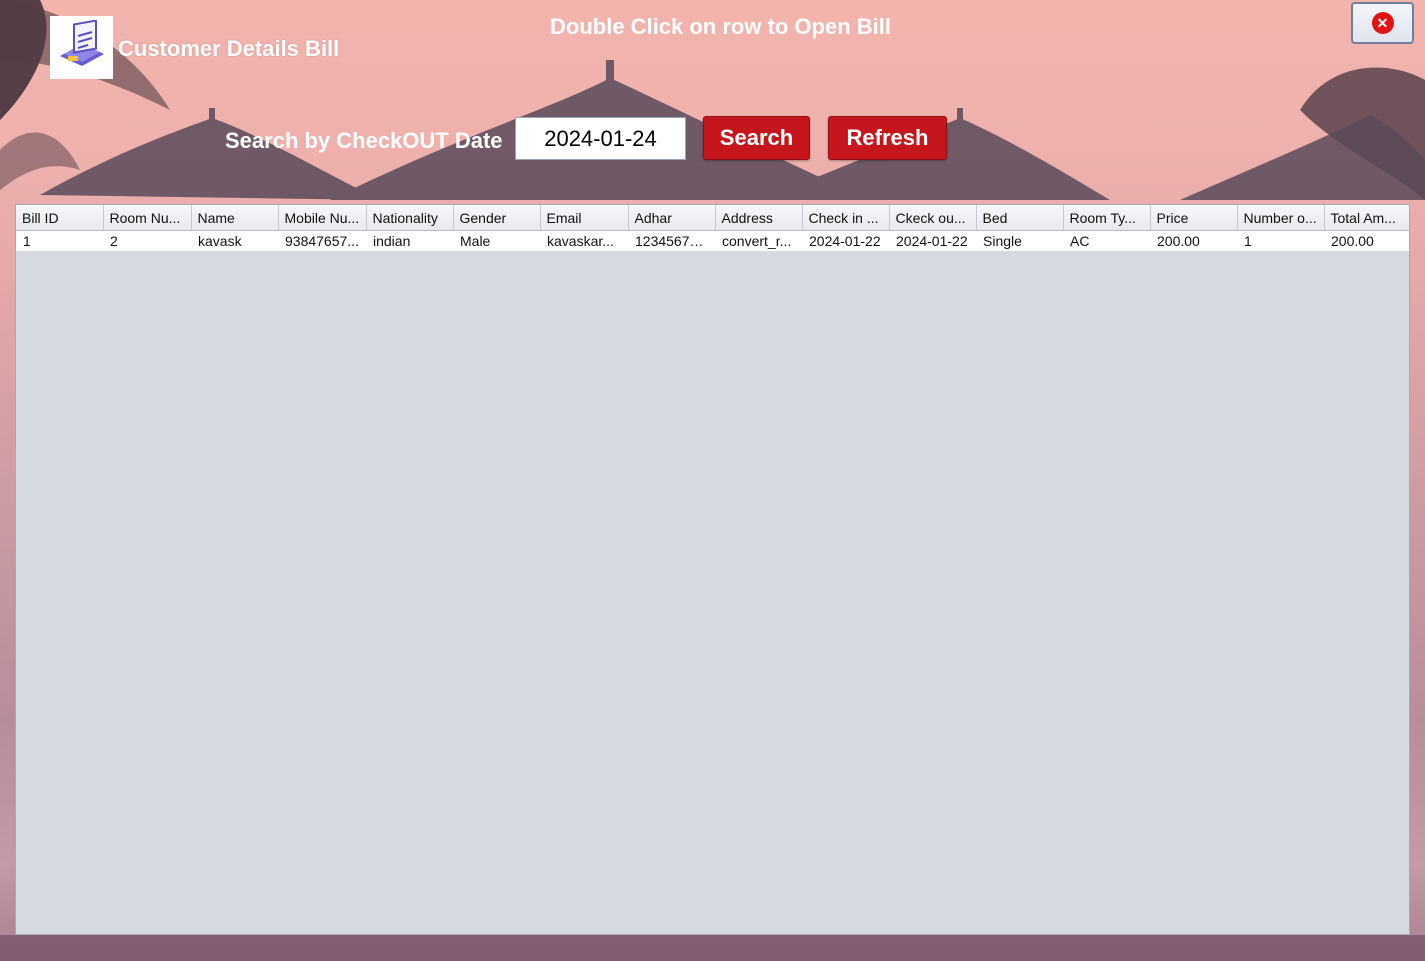 The width and height of the screenshot is (1425, 961). Describe the element at coordinates (759, 218) in the screenshot. I see `column-header-address: Address` at that location.